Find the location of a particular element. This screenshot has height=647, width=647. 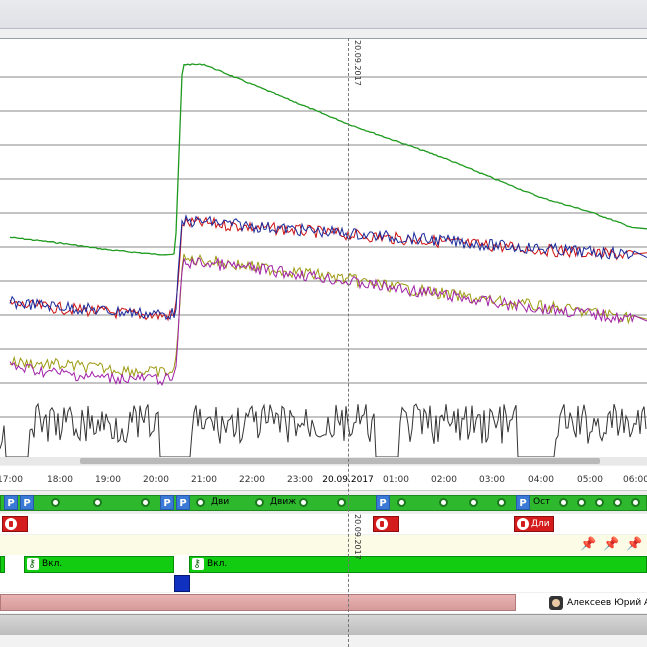

chart-horizontal-scrollbar is located at coordinates (323, 461).